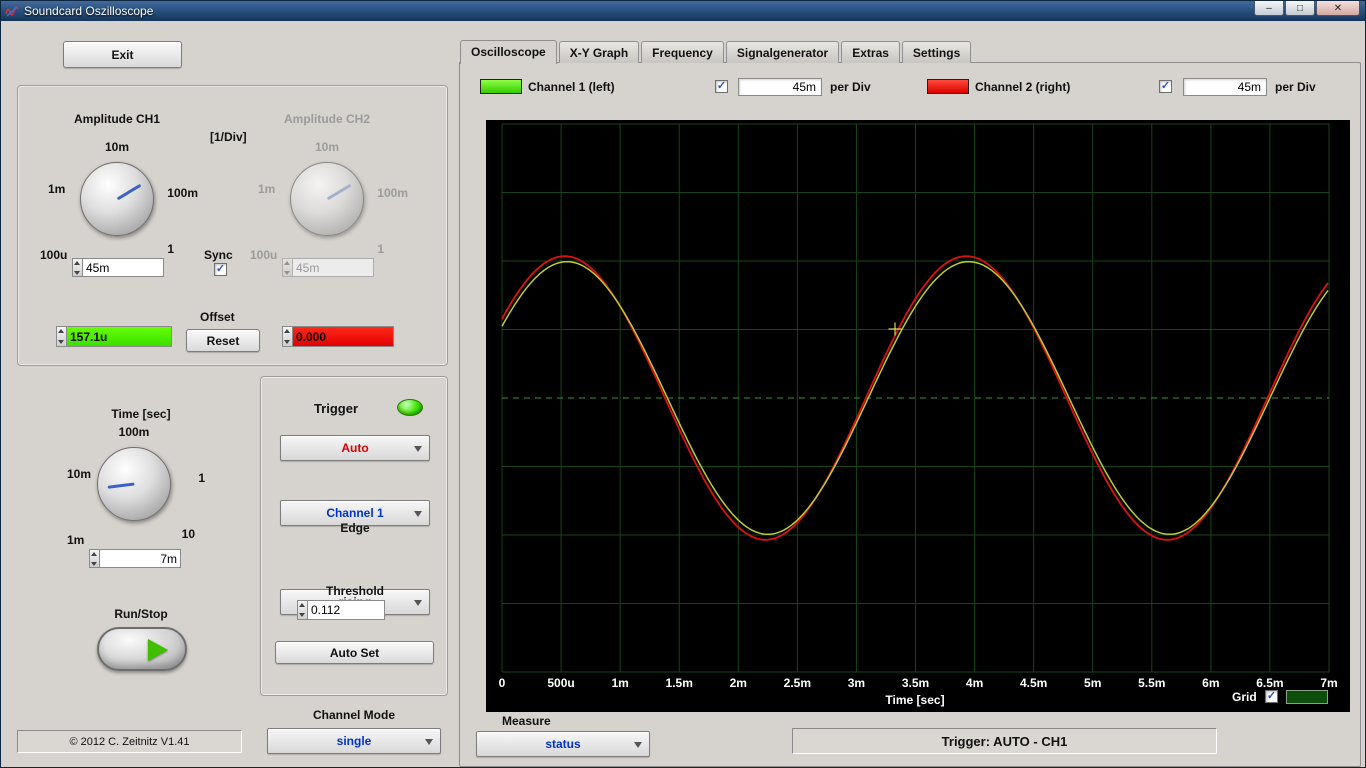 This screenshot has height=768, width=1366. I want to click on offset-ch1-field, so click(114, 336).